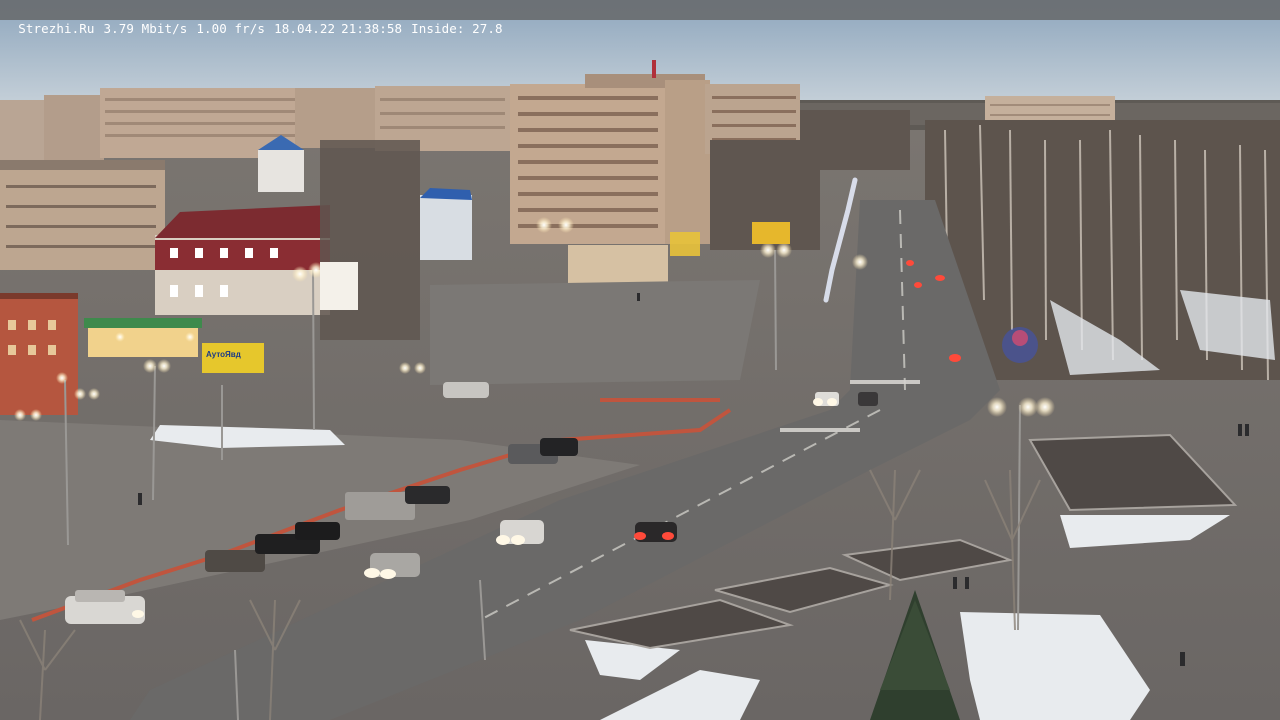 The width and height of the screenshot is (1280, 720). What do you see at coordinates (595, 332) in the screenshot?
I see `left-plaza` at bounding box center [595, 332].